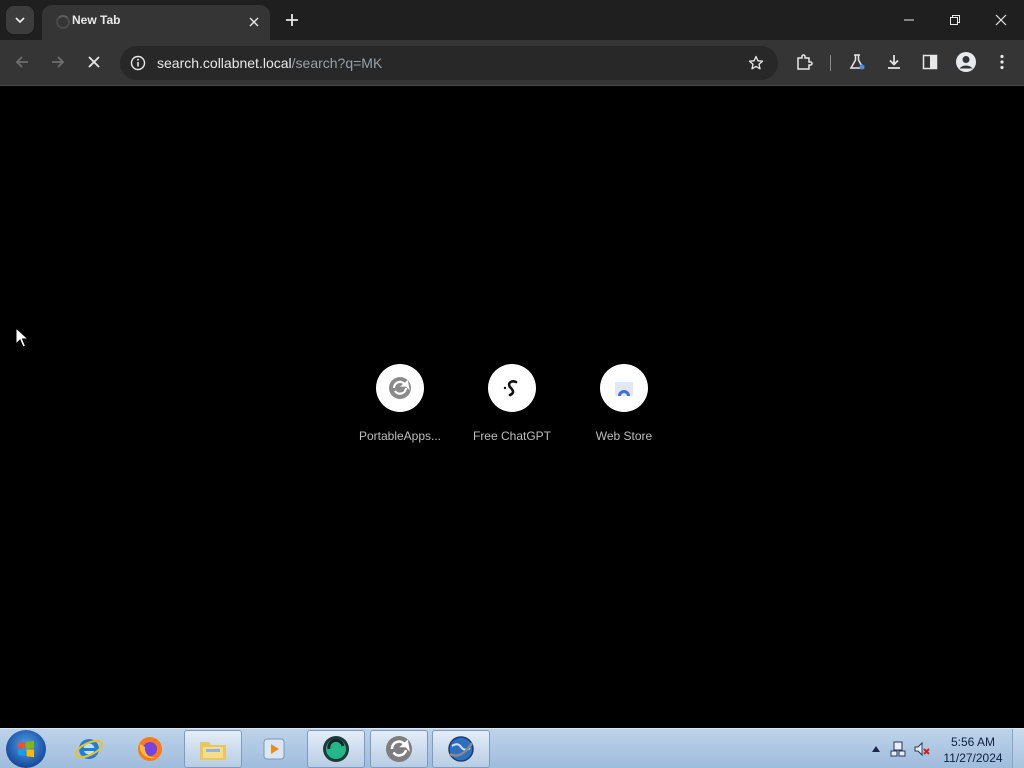  I want to click on puzzle-icon, so click(805, 62).